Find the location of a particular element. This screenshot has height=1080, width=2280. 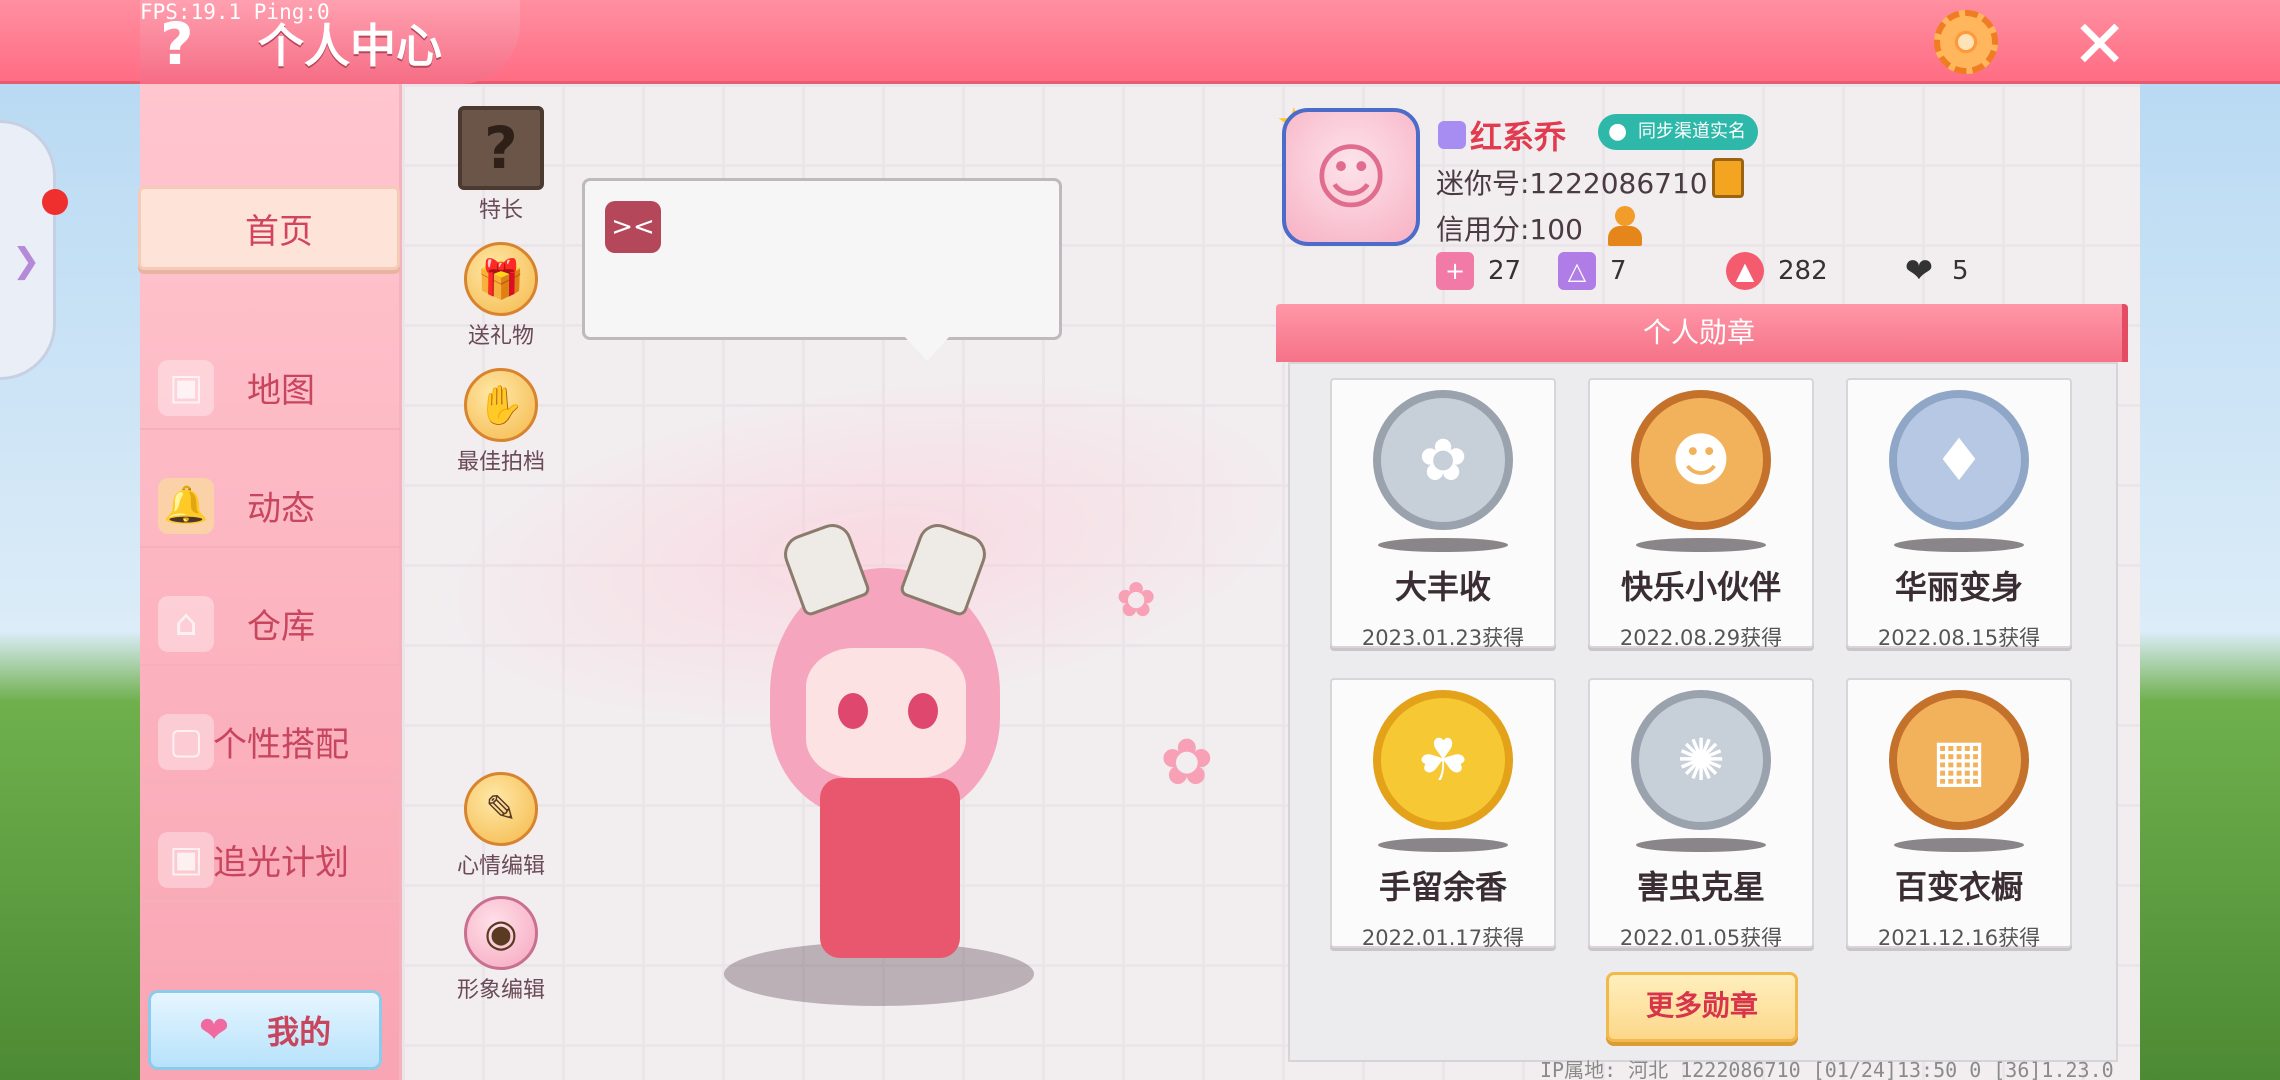

talent-label: 特长 is located at coordinates (500, 210).